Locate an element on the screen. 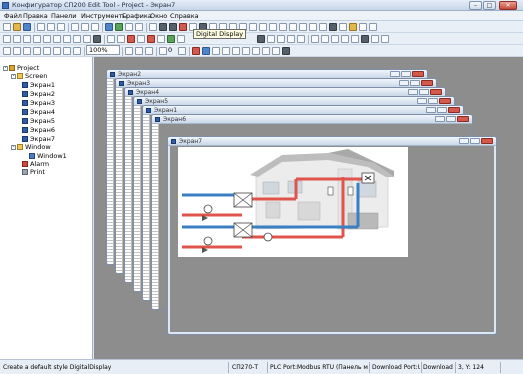 The image size is (523, 374). circle-icon is located at coordinates (67, 39).